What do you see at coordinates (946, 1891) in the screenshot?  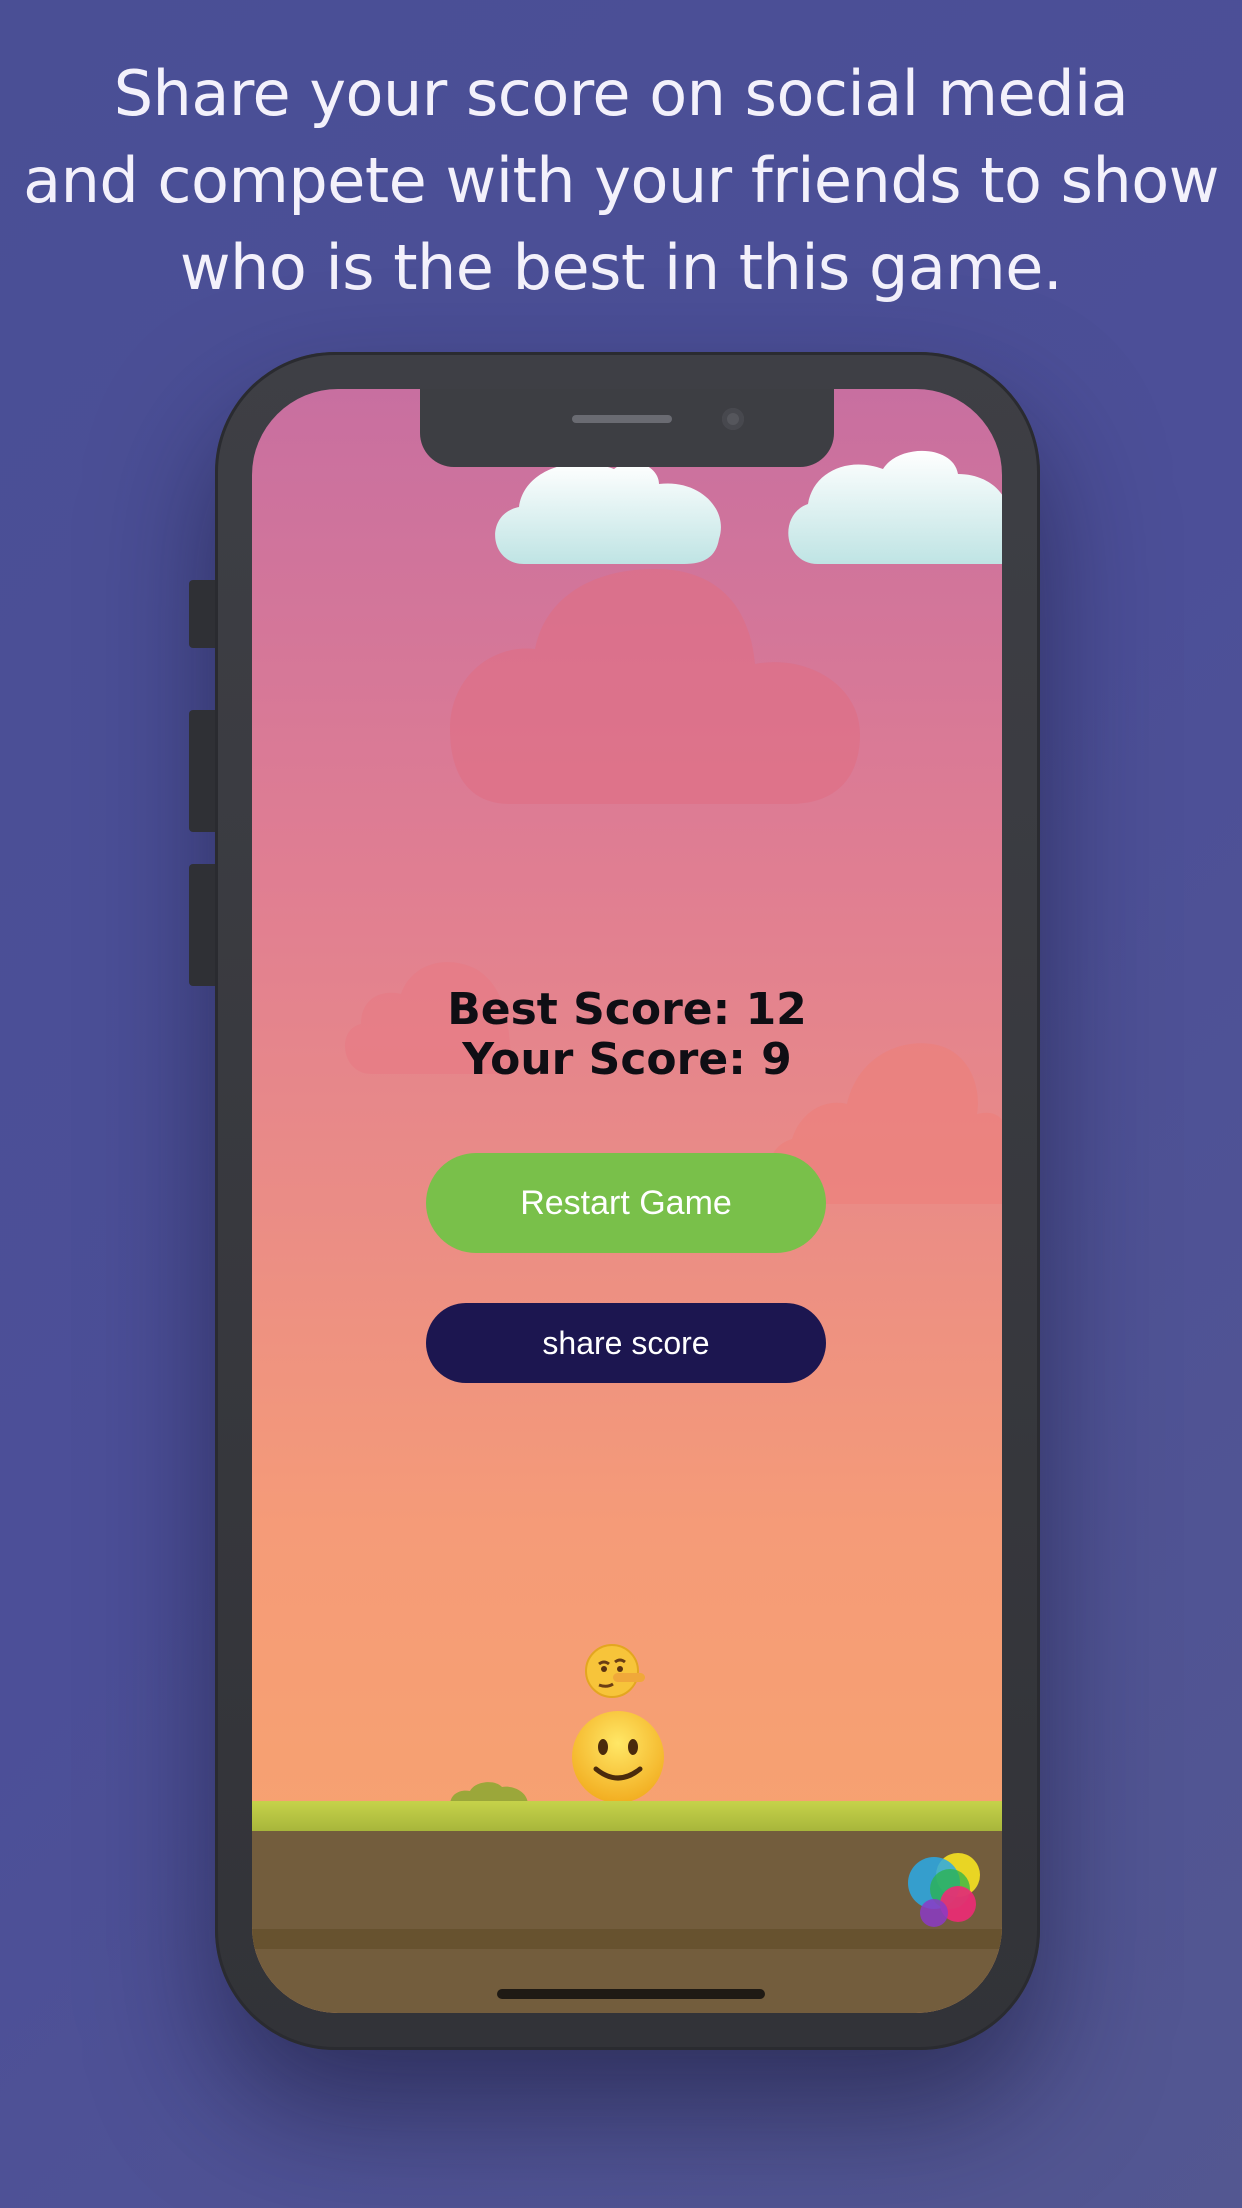 I see `game-center-icon` at bounding box center [946, 1891].